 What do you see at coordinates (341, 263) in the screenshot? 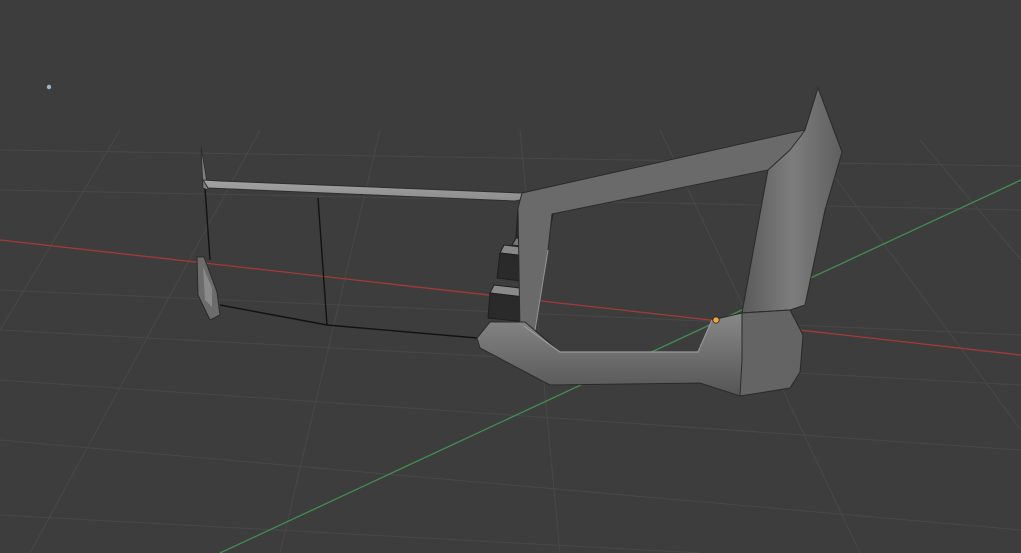
I see `mesh-wireframe-left` at bounding box center [341, 263].